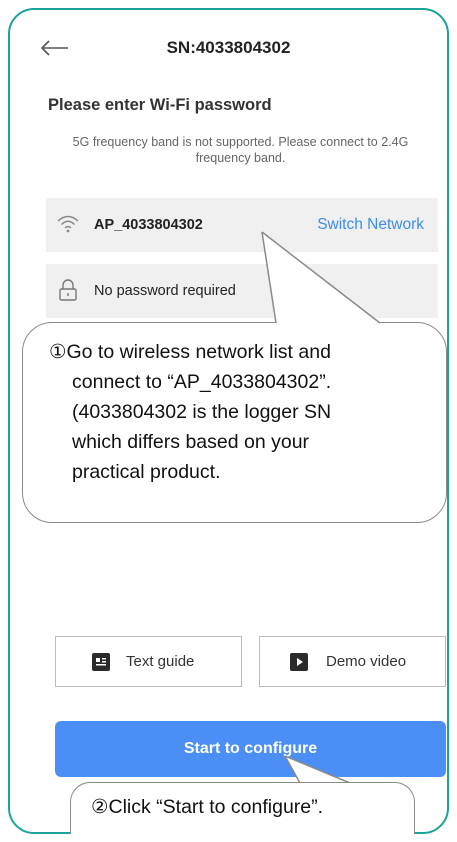 The width and height of the screenshot is (457, 842). Describe the element at coordinates (202, 382) in the screenshot. I see `callout-line: connect to “AP_4033804302”.` at that location.